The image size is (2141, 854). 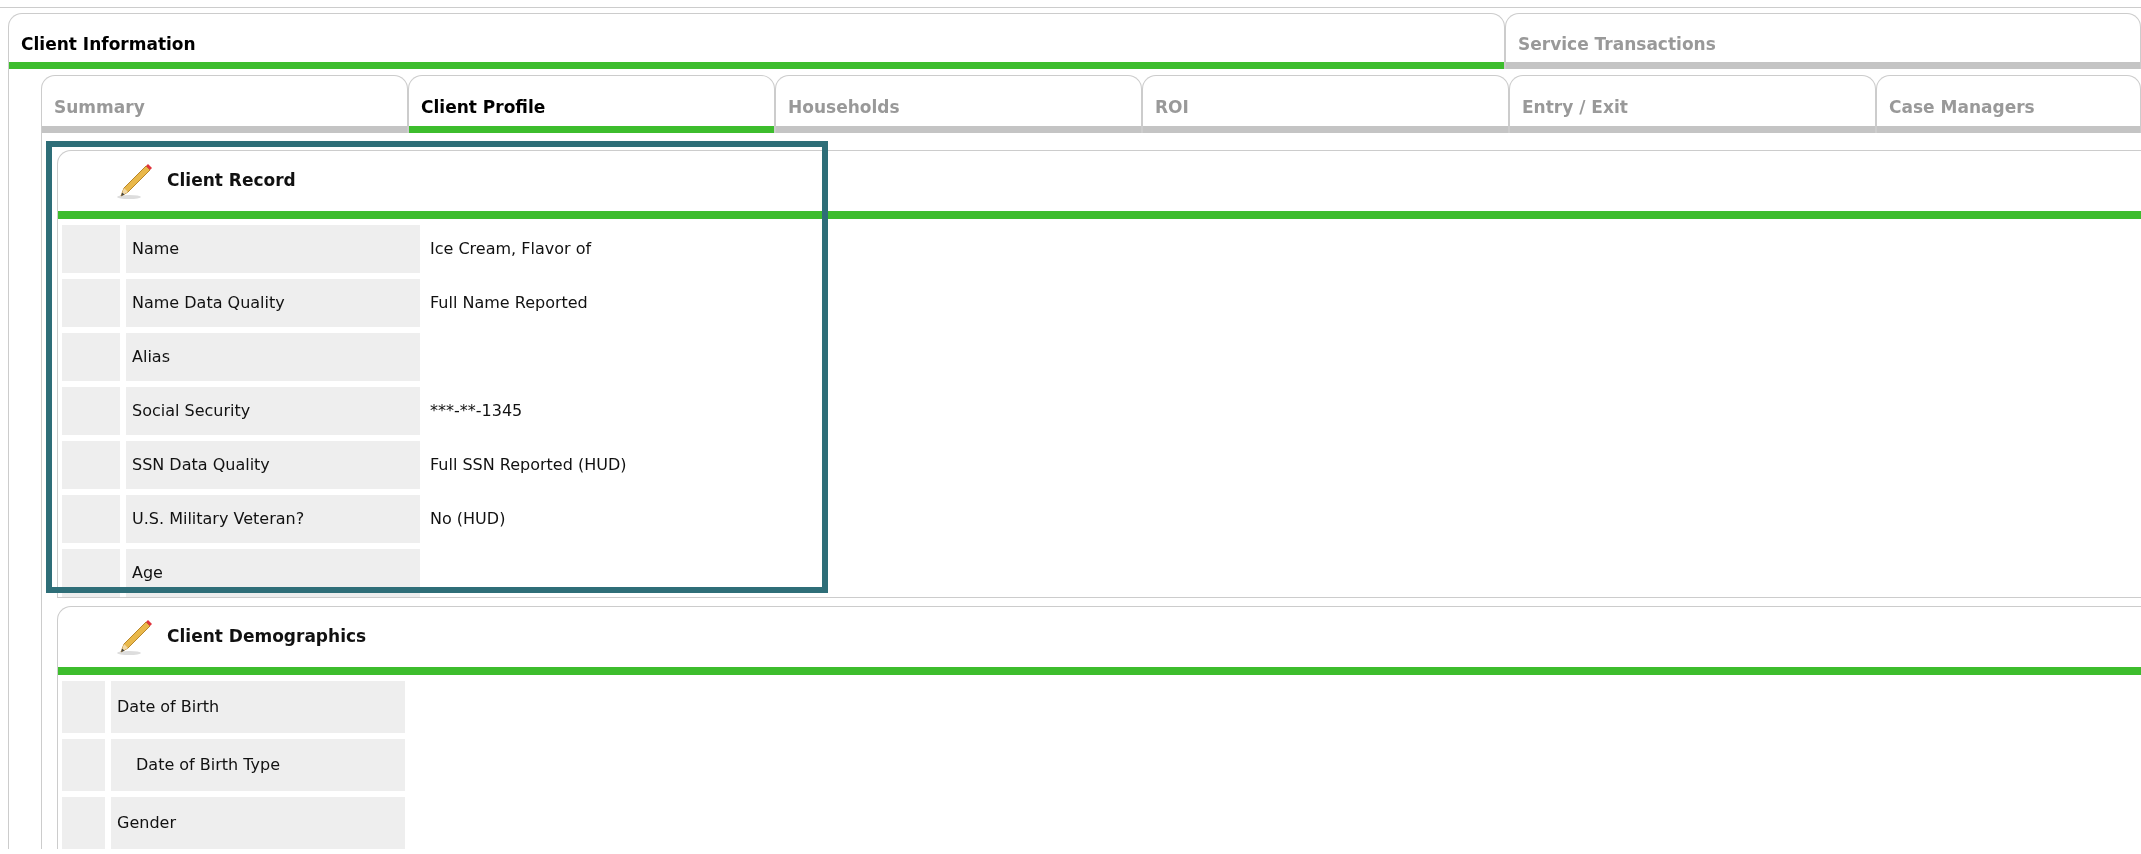 I want to click on field-value: No (HUD), so click(x=468, y=519).